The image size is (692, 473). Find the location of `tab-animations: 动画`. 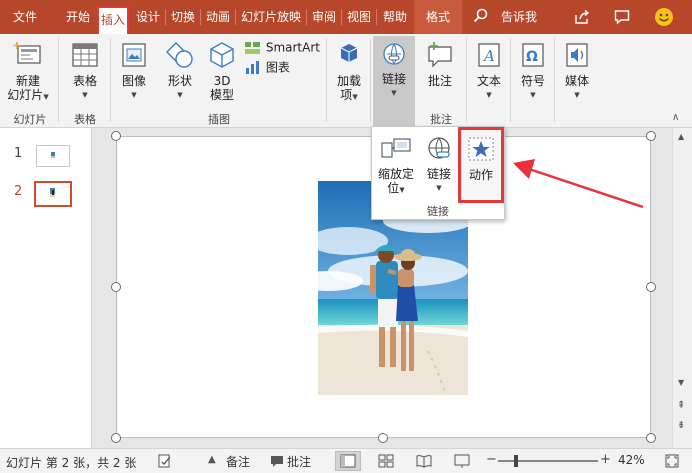

tab-animations: 动画 is located at coordinates (218, 17).